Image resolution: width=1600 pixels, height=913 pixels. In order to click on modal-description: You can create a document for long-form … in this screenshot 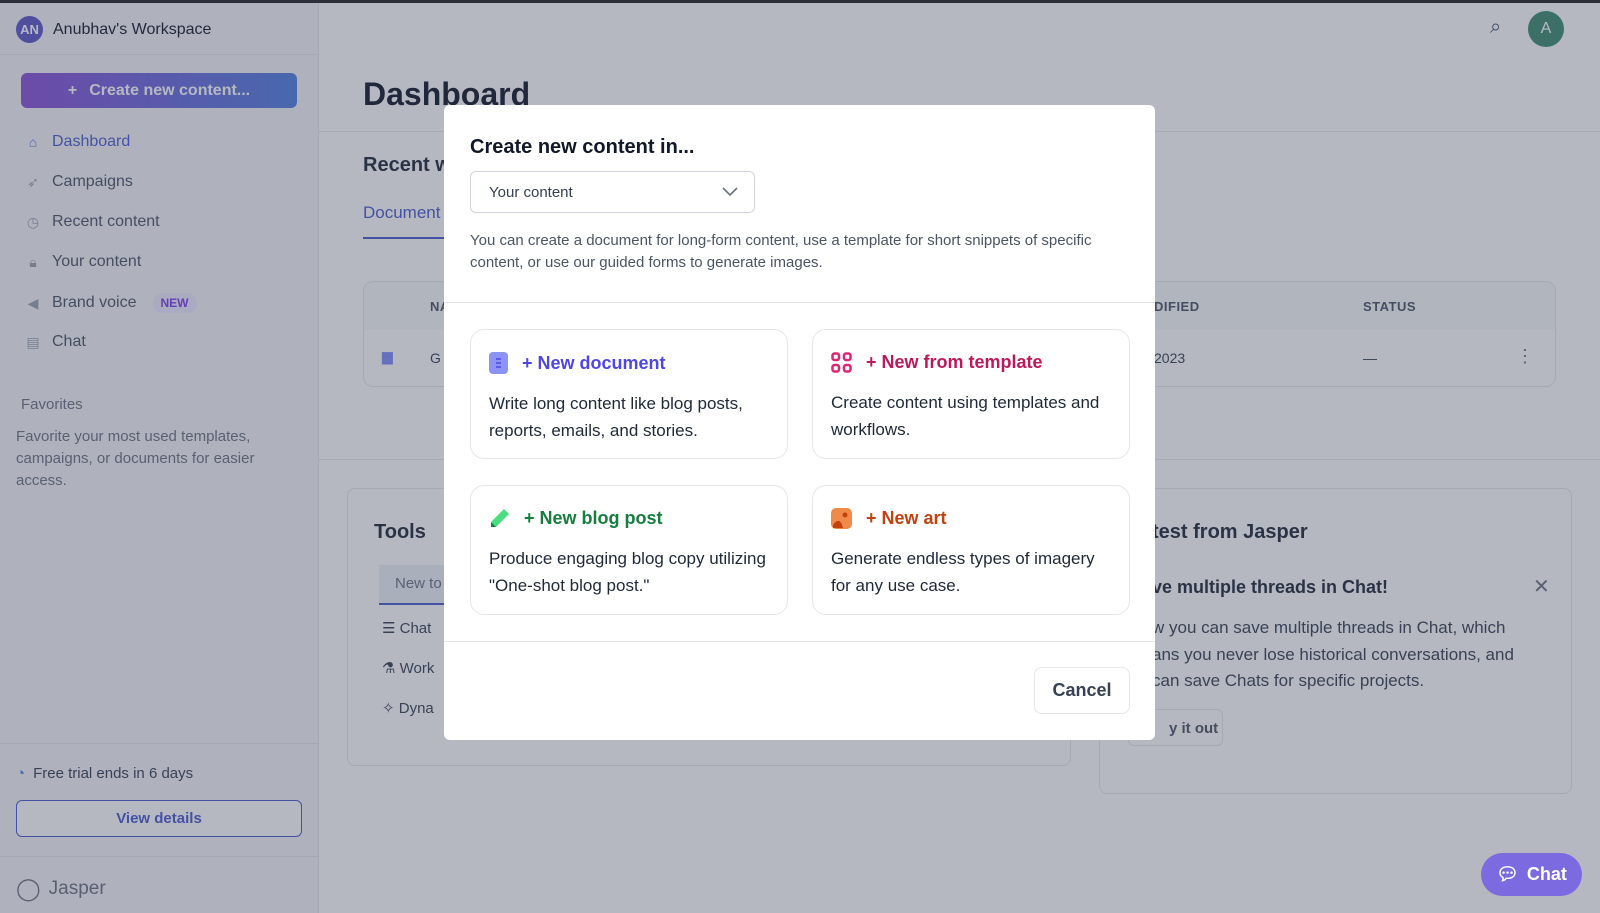, I will do `click(781, 251)`.